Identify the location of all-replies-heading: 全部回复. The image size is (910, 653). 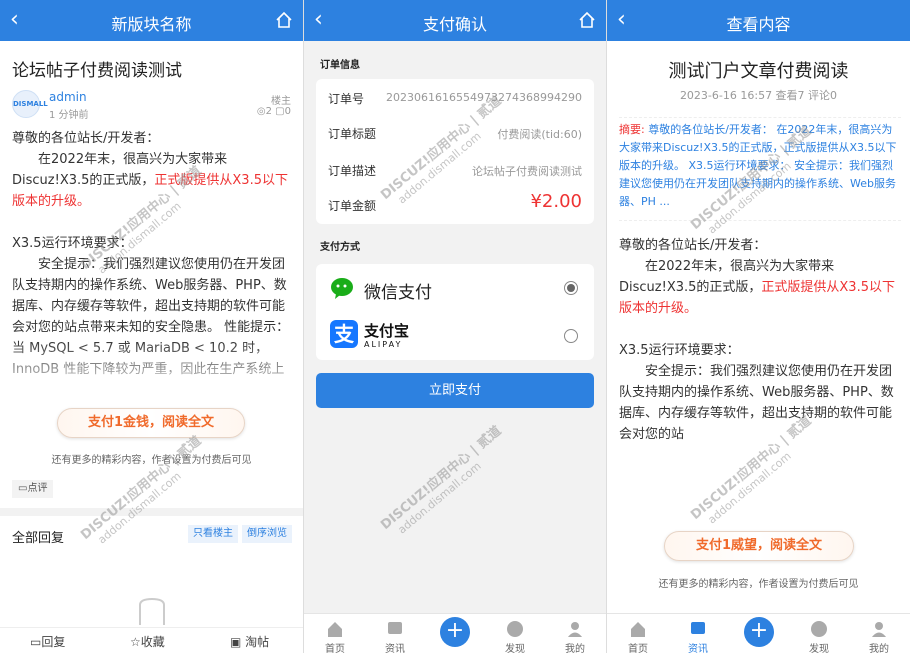
(38, 538).